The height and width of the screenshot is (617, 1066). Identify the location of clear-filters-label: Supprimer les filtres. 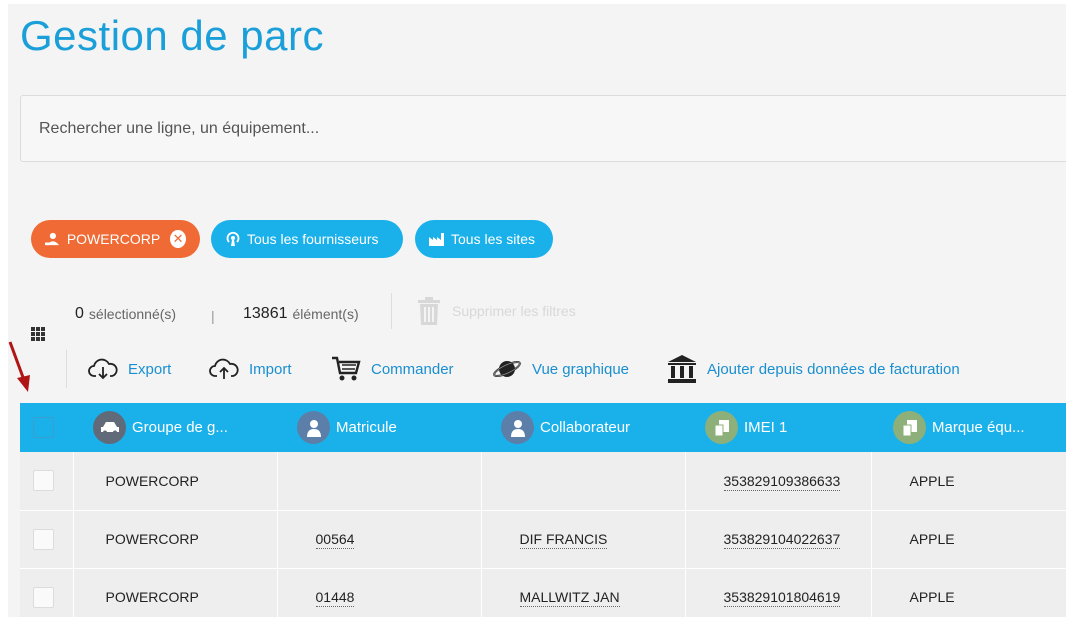
(514, 311).